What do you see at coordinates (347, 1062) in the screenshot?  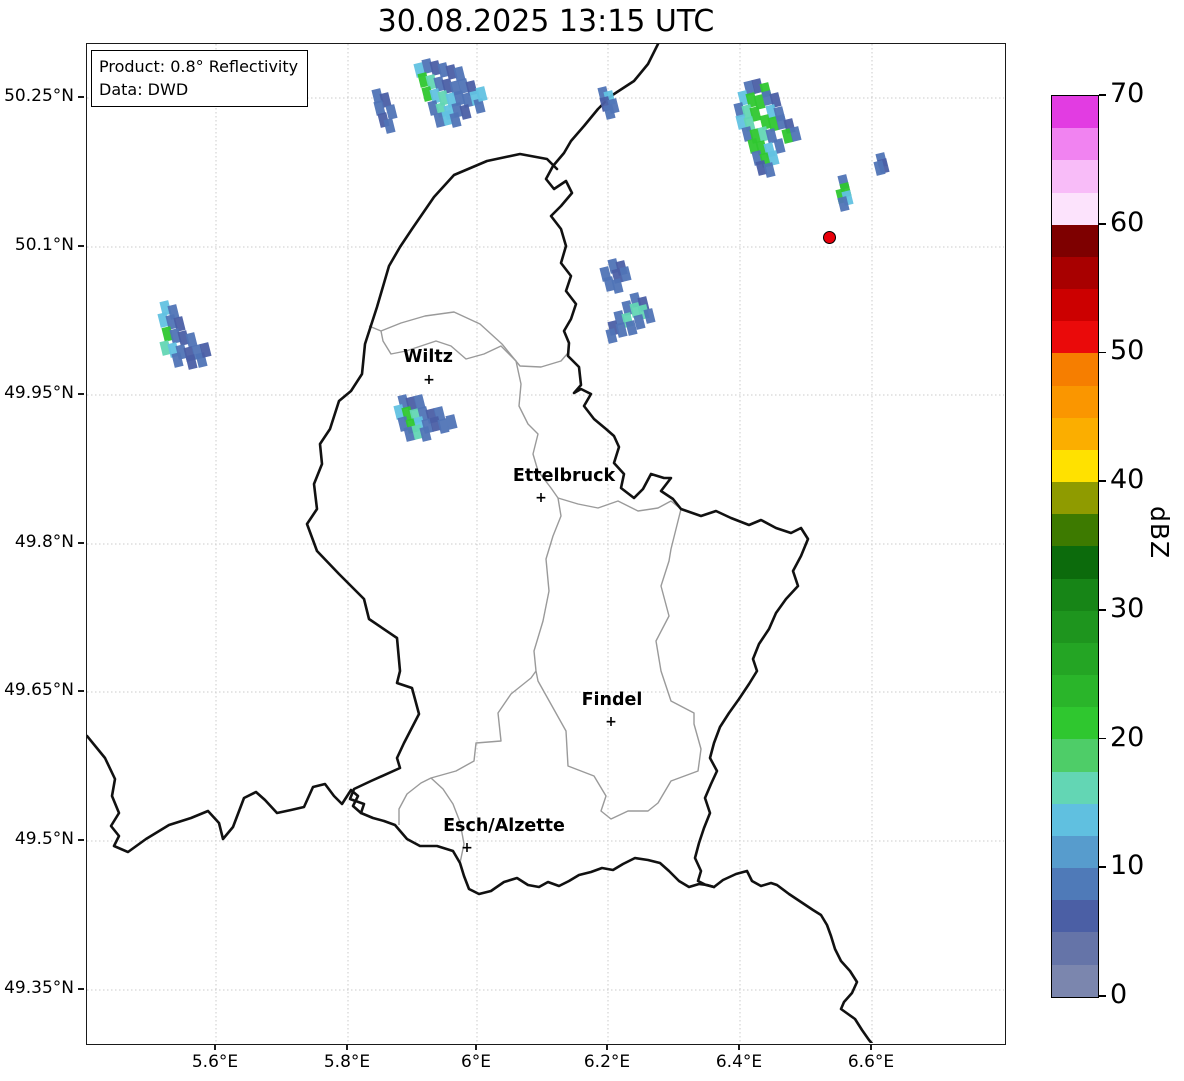 I see `x-tick-label: 5.8°E` at bounding box center [347, 1062].